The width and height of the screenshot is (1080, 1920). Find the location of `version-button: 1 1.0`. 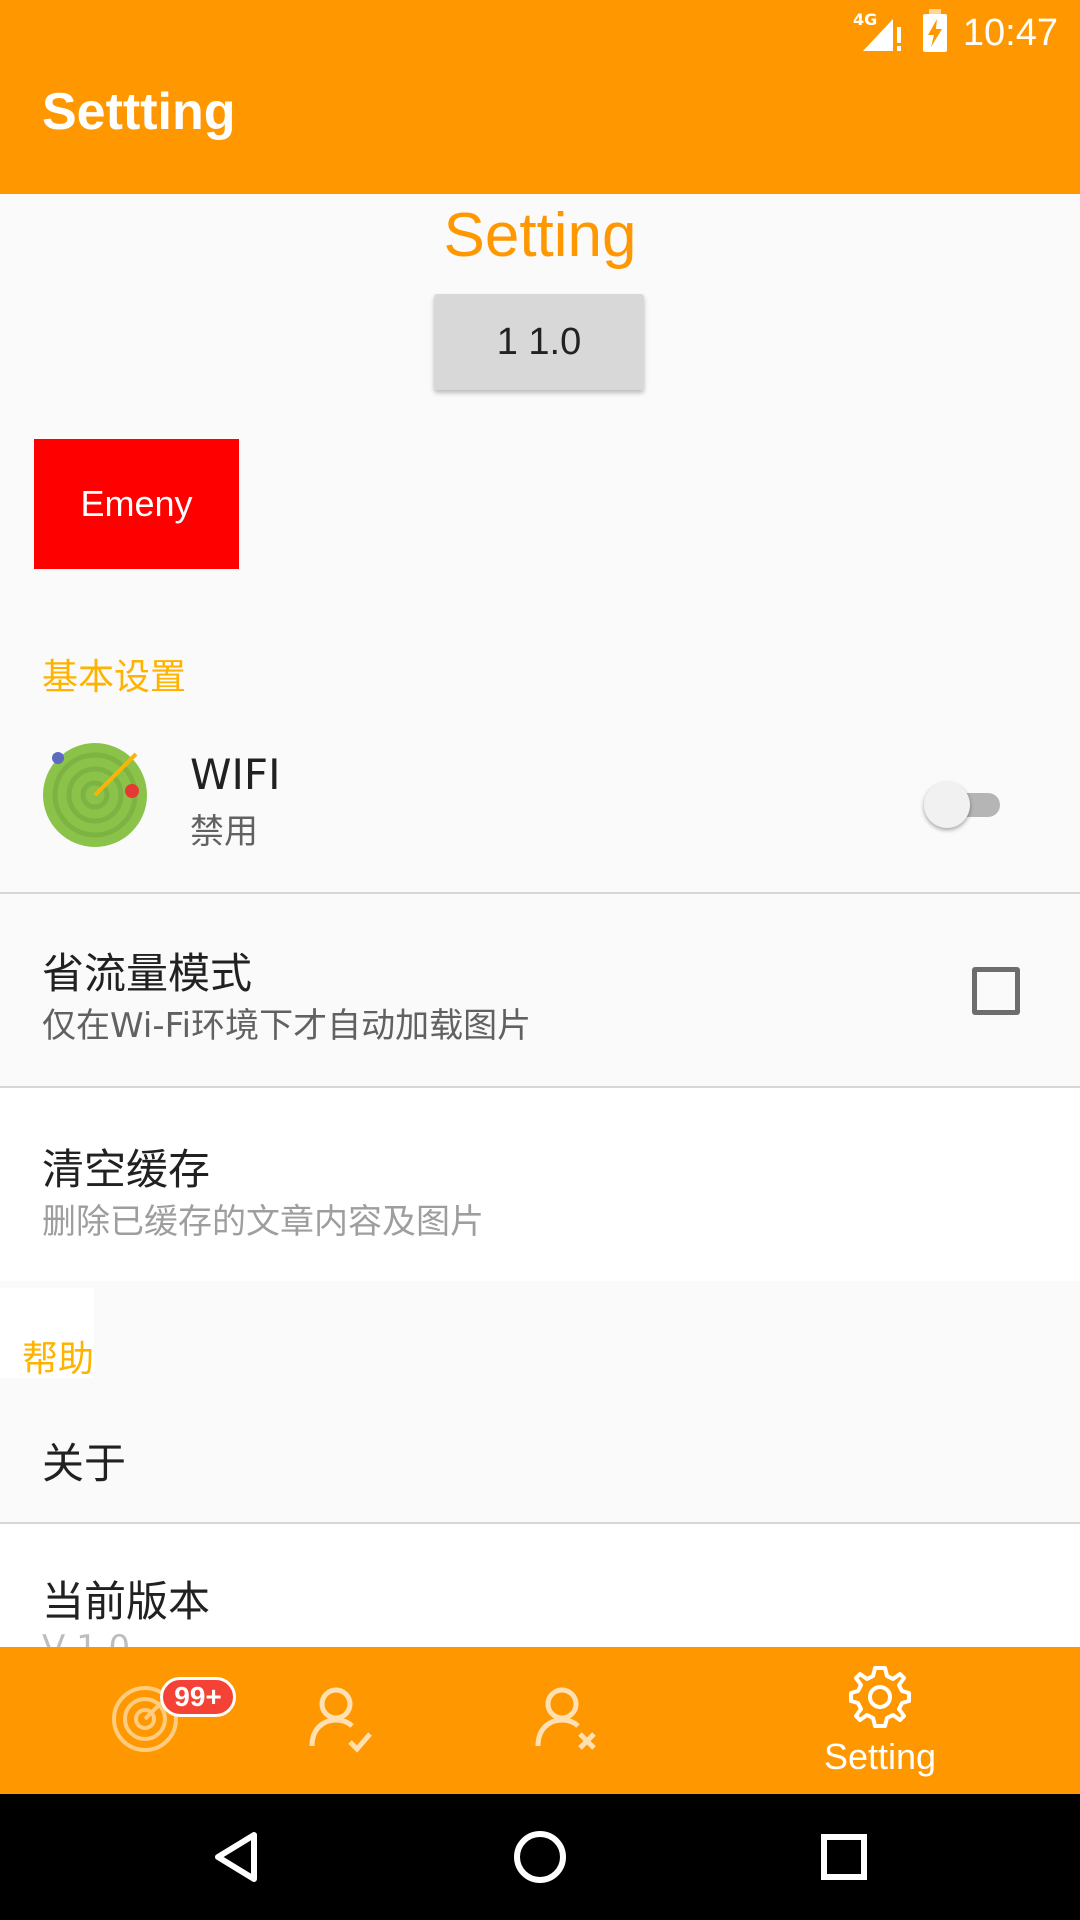

version-button: 1 1.0 is located at coordinates (539, 342).